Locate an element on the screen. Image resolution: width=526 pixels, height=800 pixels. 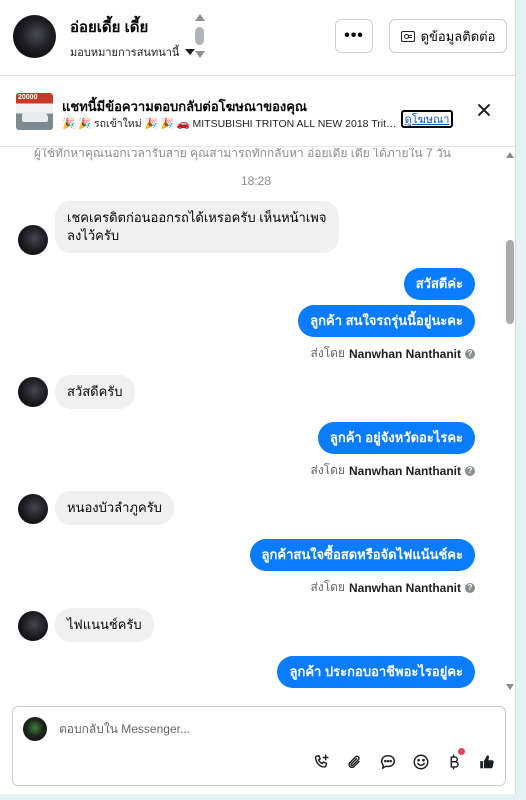
payment-notification-dot is located at coordinates (461, 751).